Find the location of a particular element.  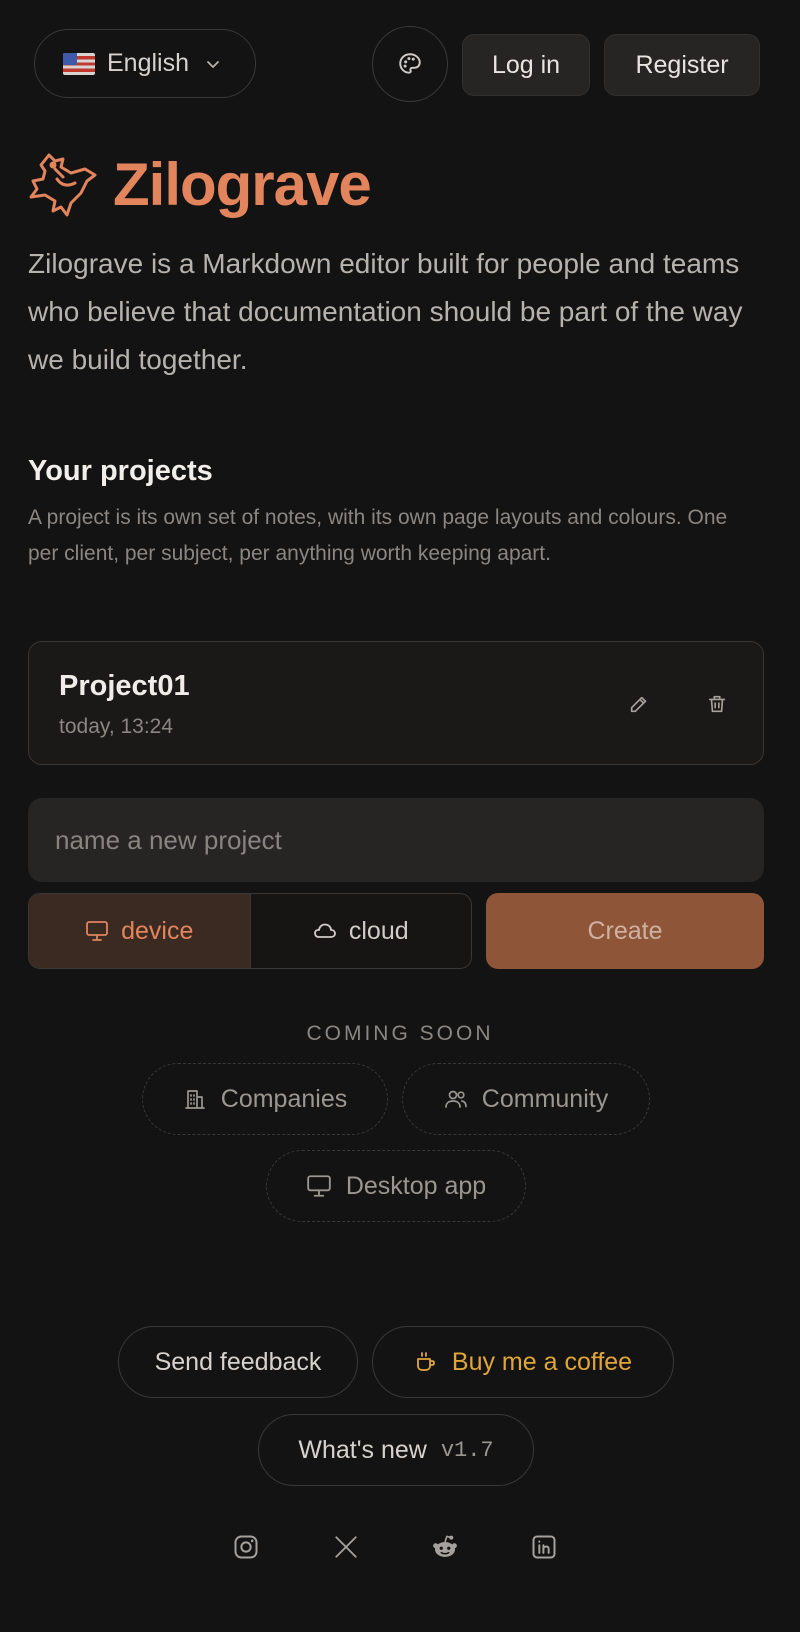

language-label: English is located at coordinates (148, 63).